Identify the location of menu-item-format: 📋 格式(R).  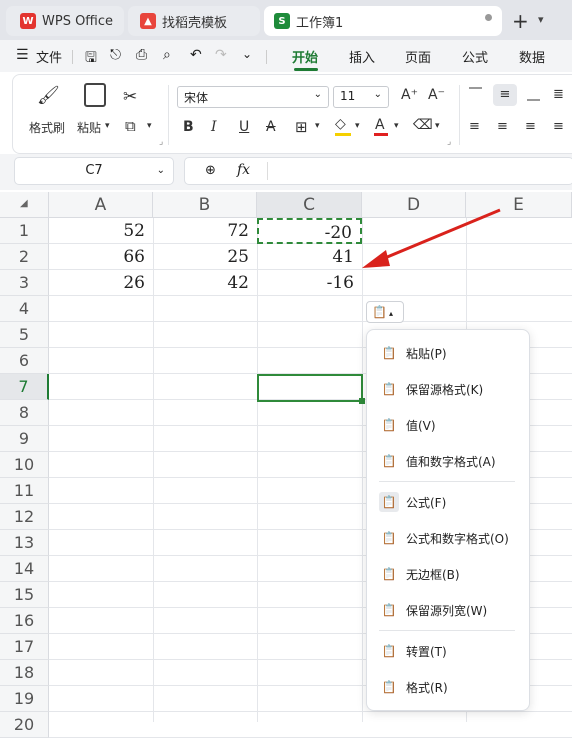
(449, 687).